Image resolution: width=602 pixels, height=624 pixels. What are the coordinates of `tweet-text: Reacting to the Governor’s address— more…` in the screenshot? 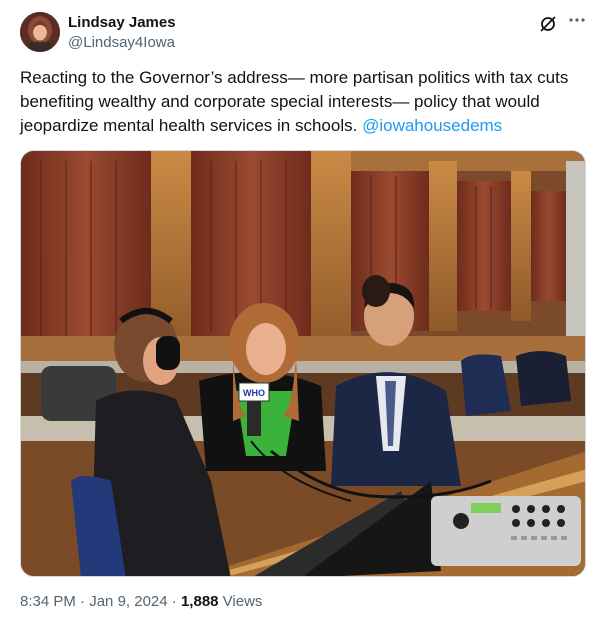 It's located at (302, 102).